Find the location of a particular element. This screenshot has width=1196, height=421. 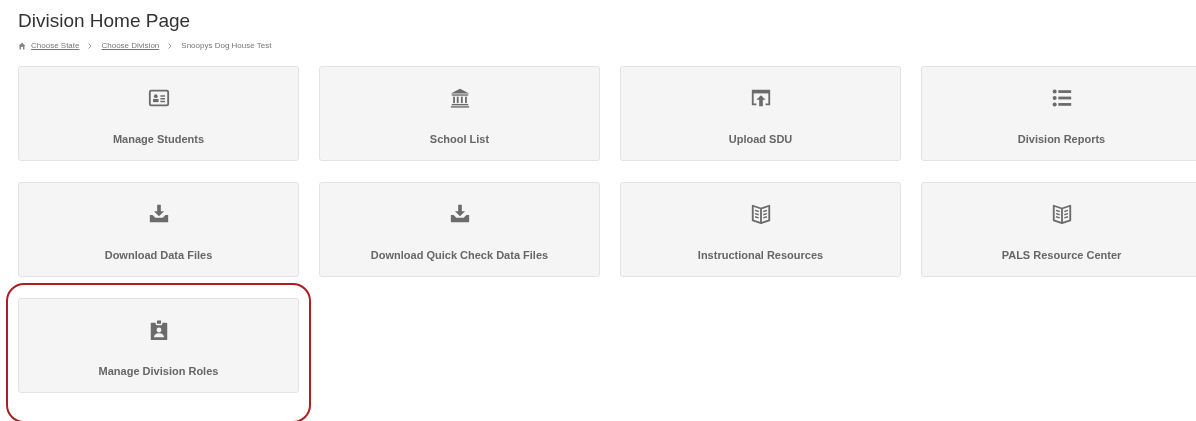

list-icon is located at coordinates (1061, 98).